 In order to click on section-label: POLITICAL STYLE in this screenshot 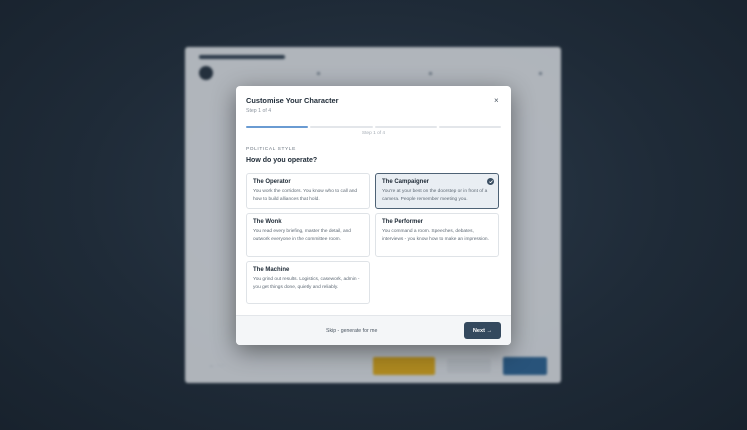, I will do `click(271, 149)`.